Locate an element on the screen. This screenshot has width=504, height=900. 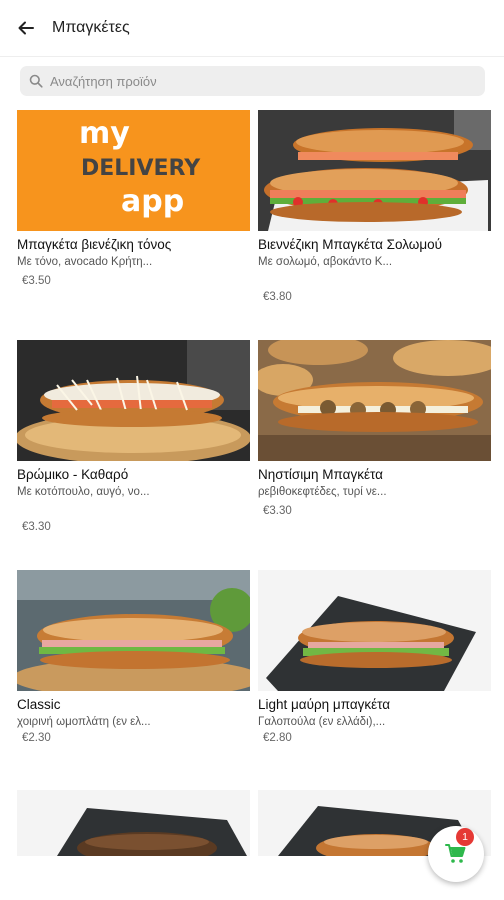
logo-my: my is located at coordinates (104, 133).